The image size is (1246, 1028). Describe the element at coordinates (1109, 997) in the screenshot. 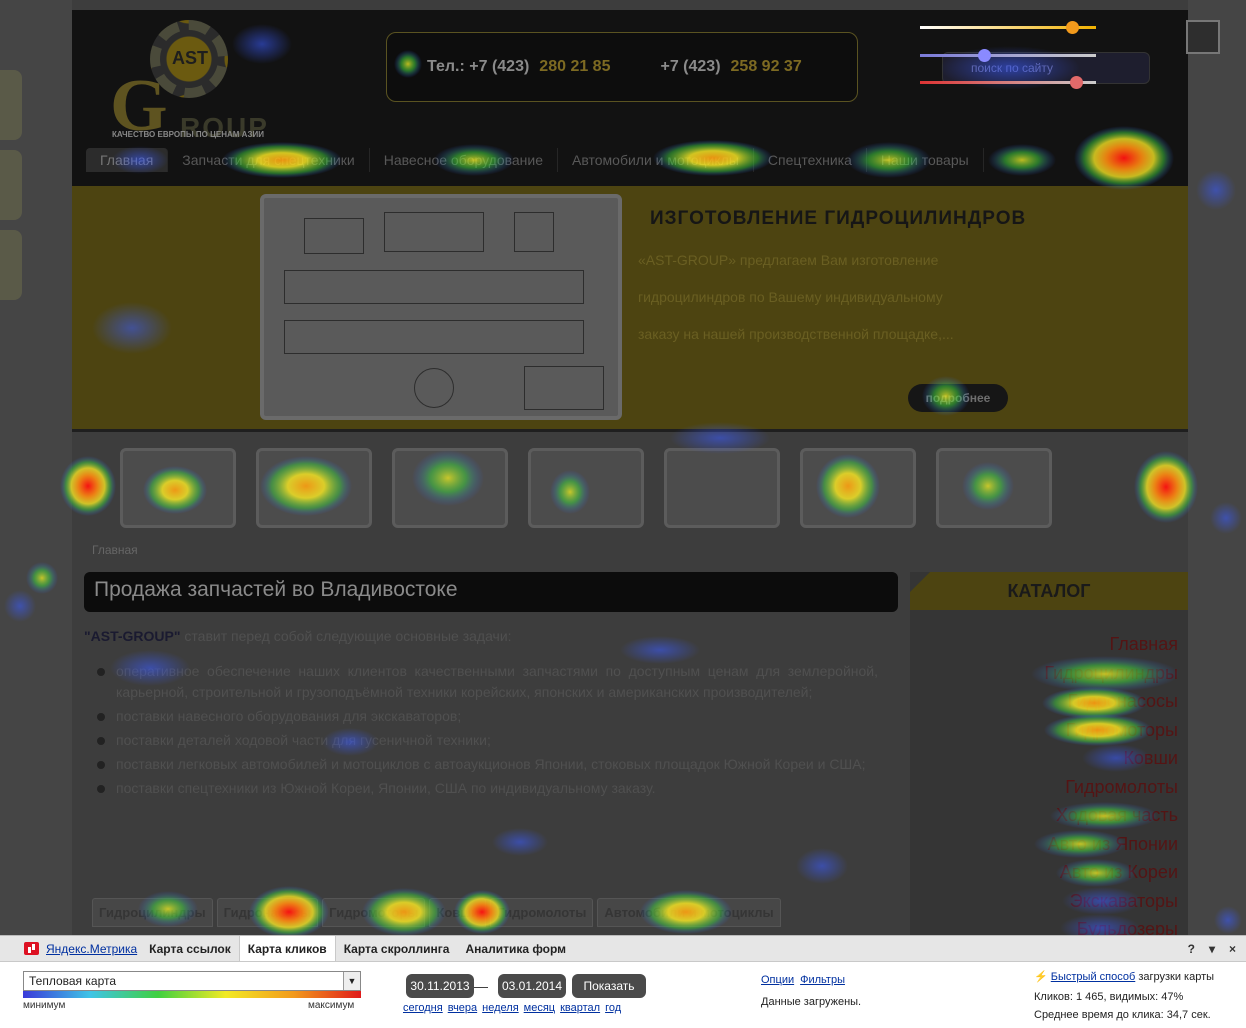

I see `clicks-stat: Кликов: 1 465, видимых: 47%` at that location.